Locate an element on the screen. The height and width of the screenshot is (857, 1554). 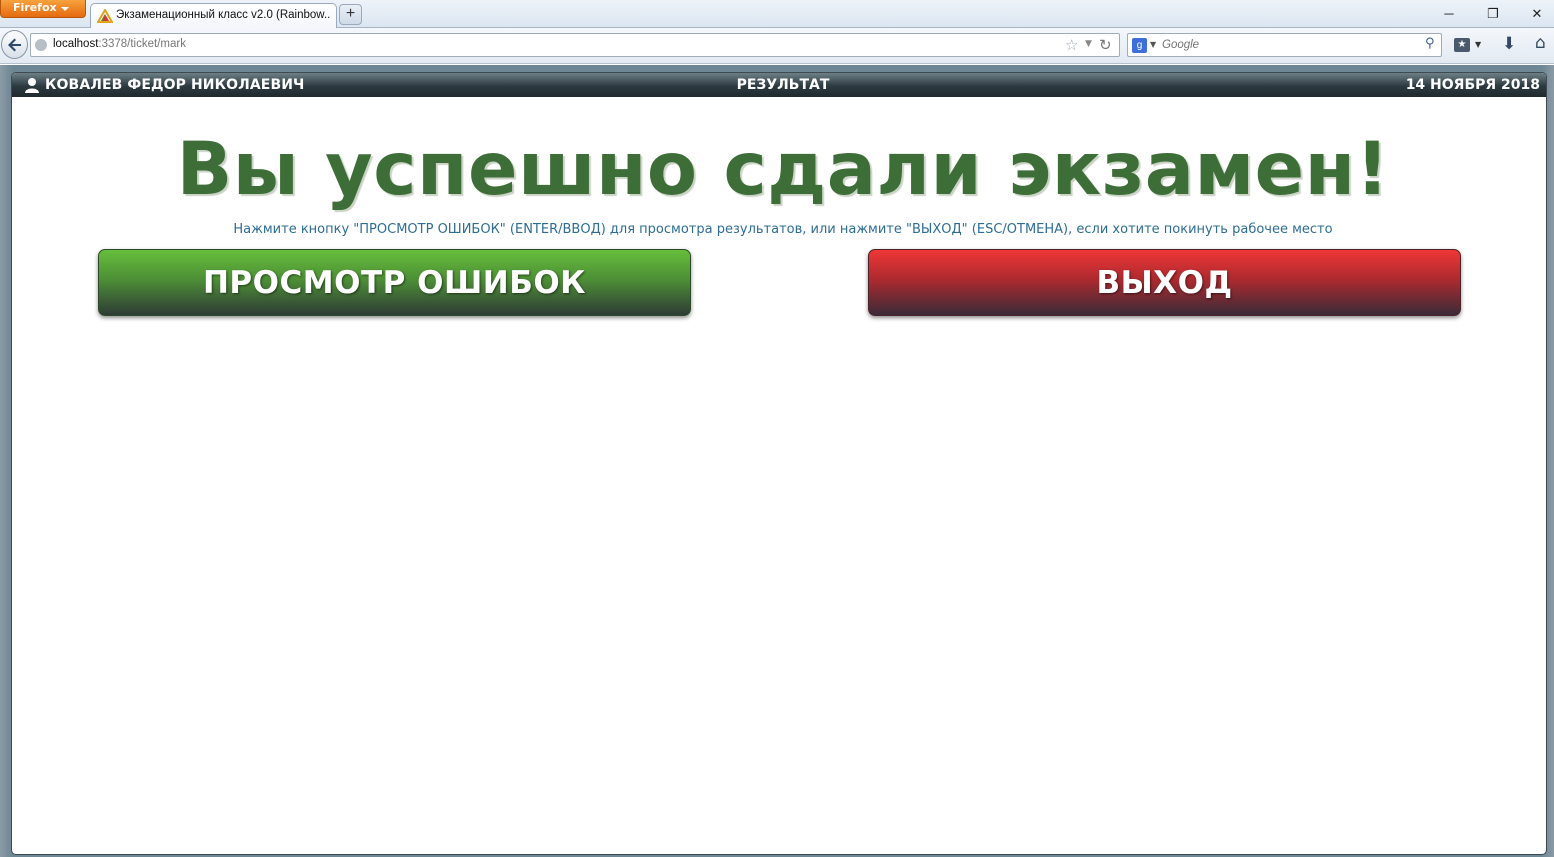
firefox-menu-button: Firefox is located at coordinates (43, 9).